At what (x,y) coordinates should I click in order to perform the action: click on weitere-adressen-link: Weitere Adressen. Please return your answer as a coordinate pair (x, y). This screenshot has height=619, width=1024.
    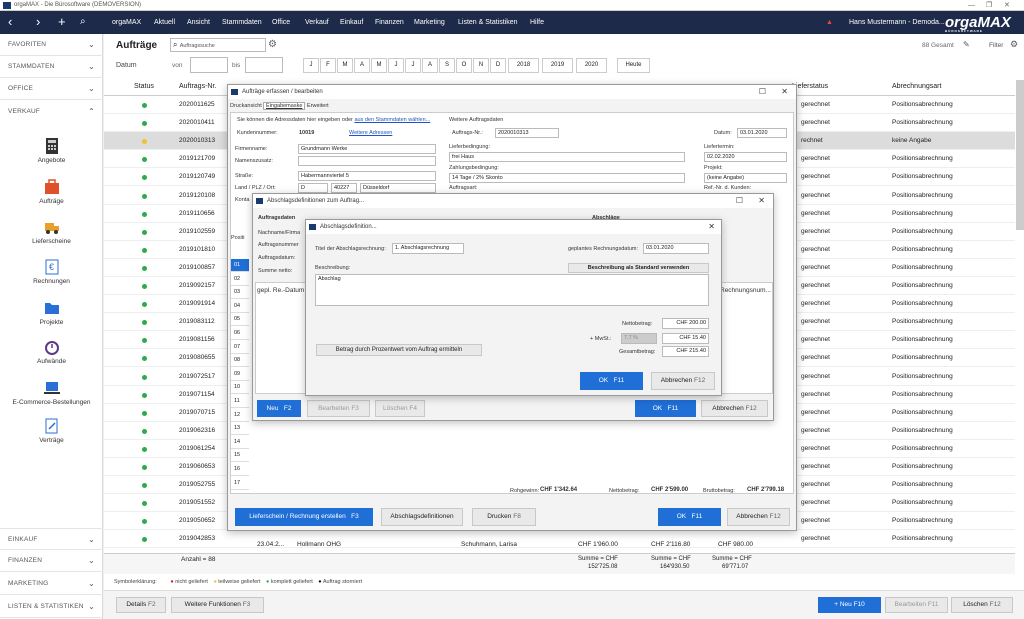
    Looking at the image, I should click on (370, 133).